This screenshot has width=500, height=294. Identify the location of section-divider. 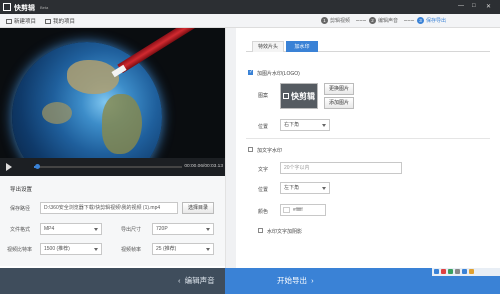
(368, 138).